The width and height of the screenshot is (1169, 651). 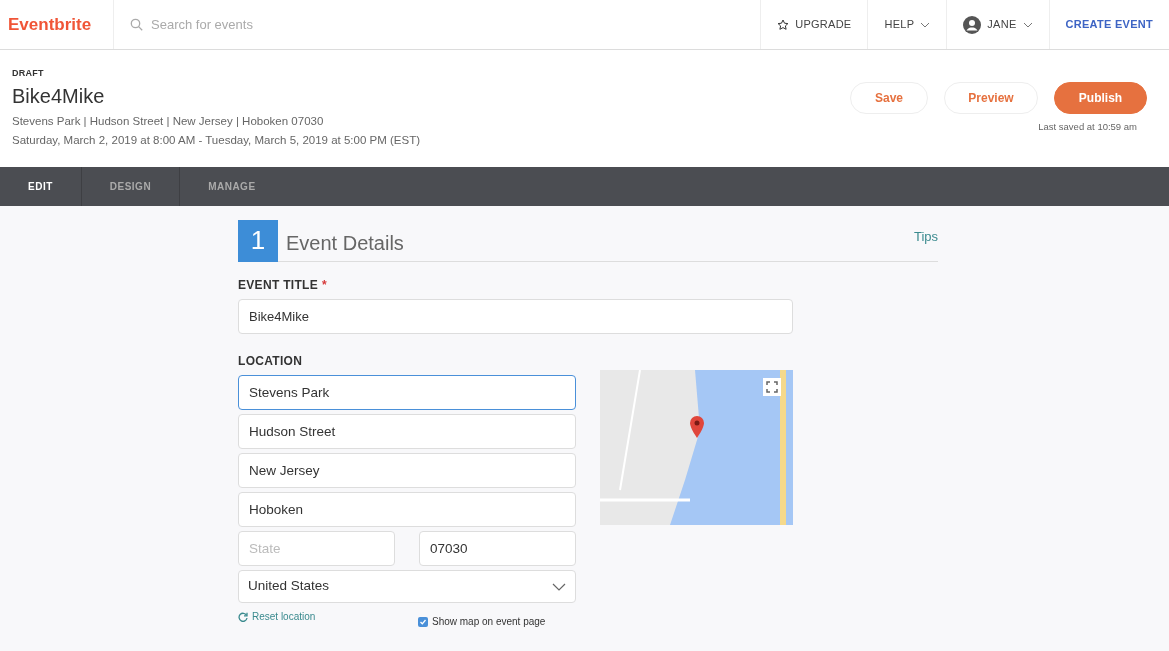 What do you see at coordinates (997, 24) in the screenshot?
I see `user-menu: JANE` at bounding box center [997, 24].